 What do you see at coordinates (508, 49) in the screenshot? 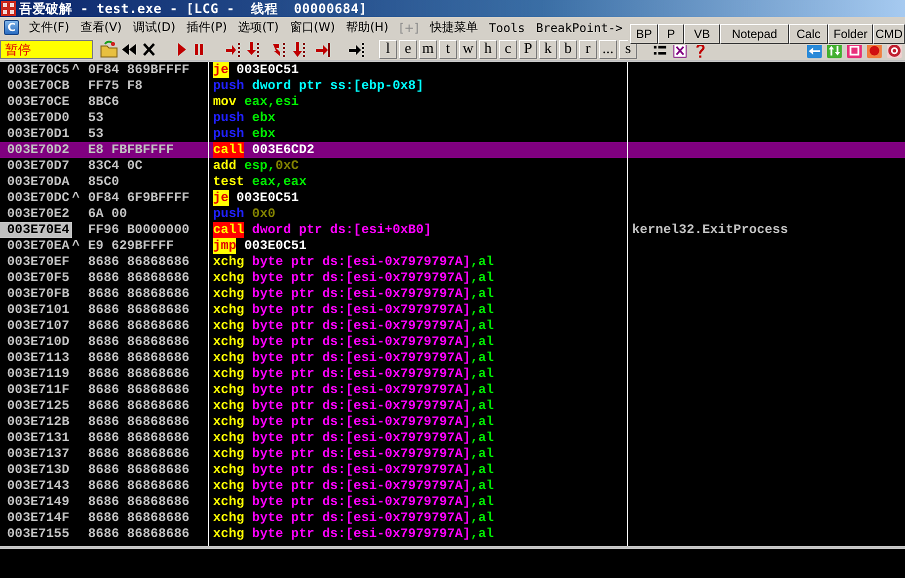
I see `toolbar-button: c` at bounding box center [508, 49].